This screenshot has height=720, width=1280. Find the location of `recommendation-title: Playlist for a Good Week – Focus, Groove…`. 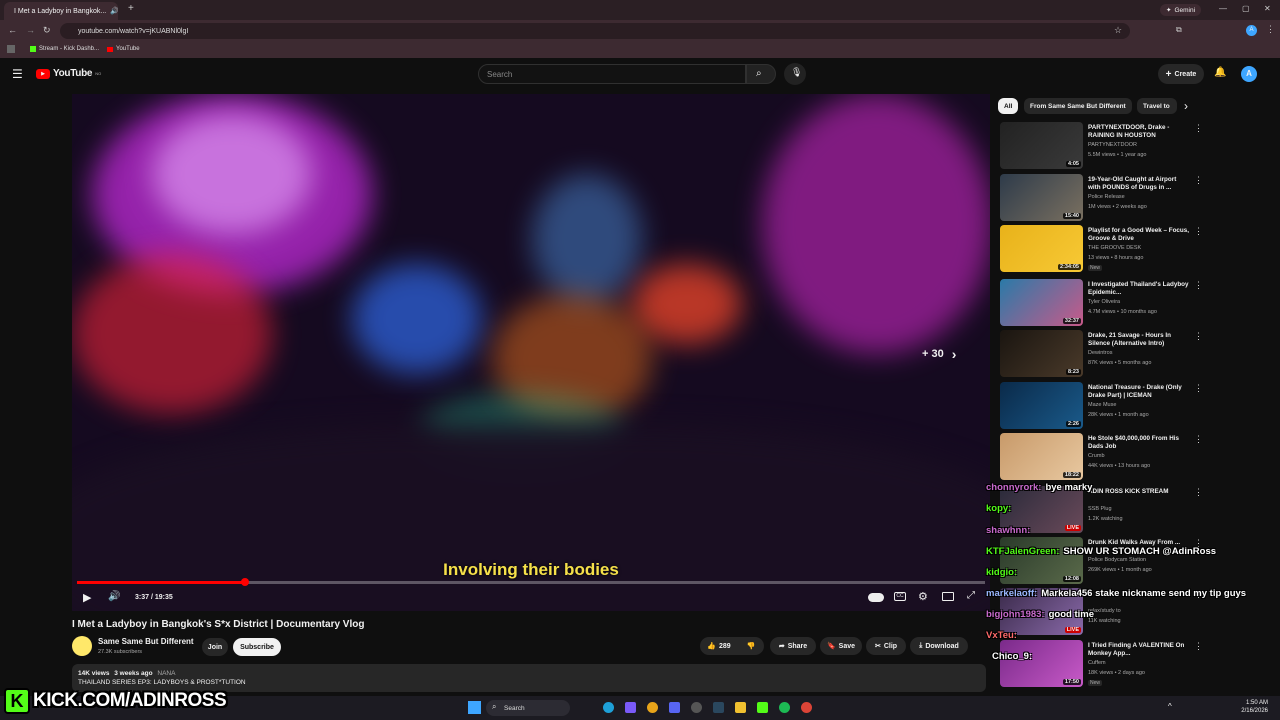

recommendation-title: Playlist for a Good Week – Focus, Groove… is located at coordinates (1139, 235).